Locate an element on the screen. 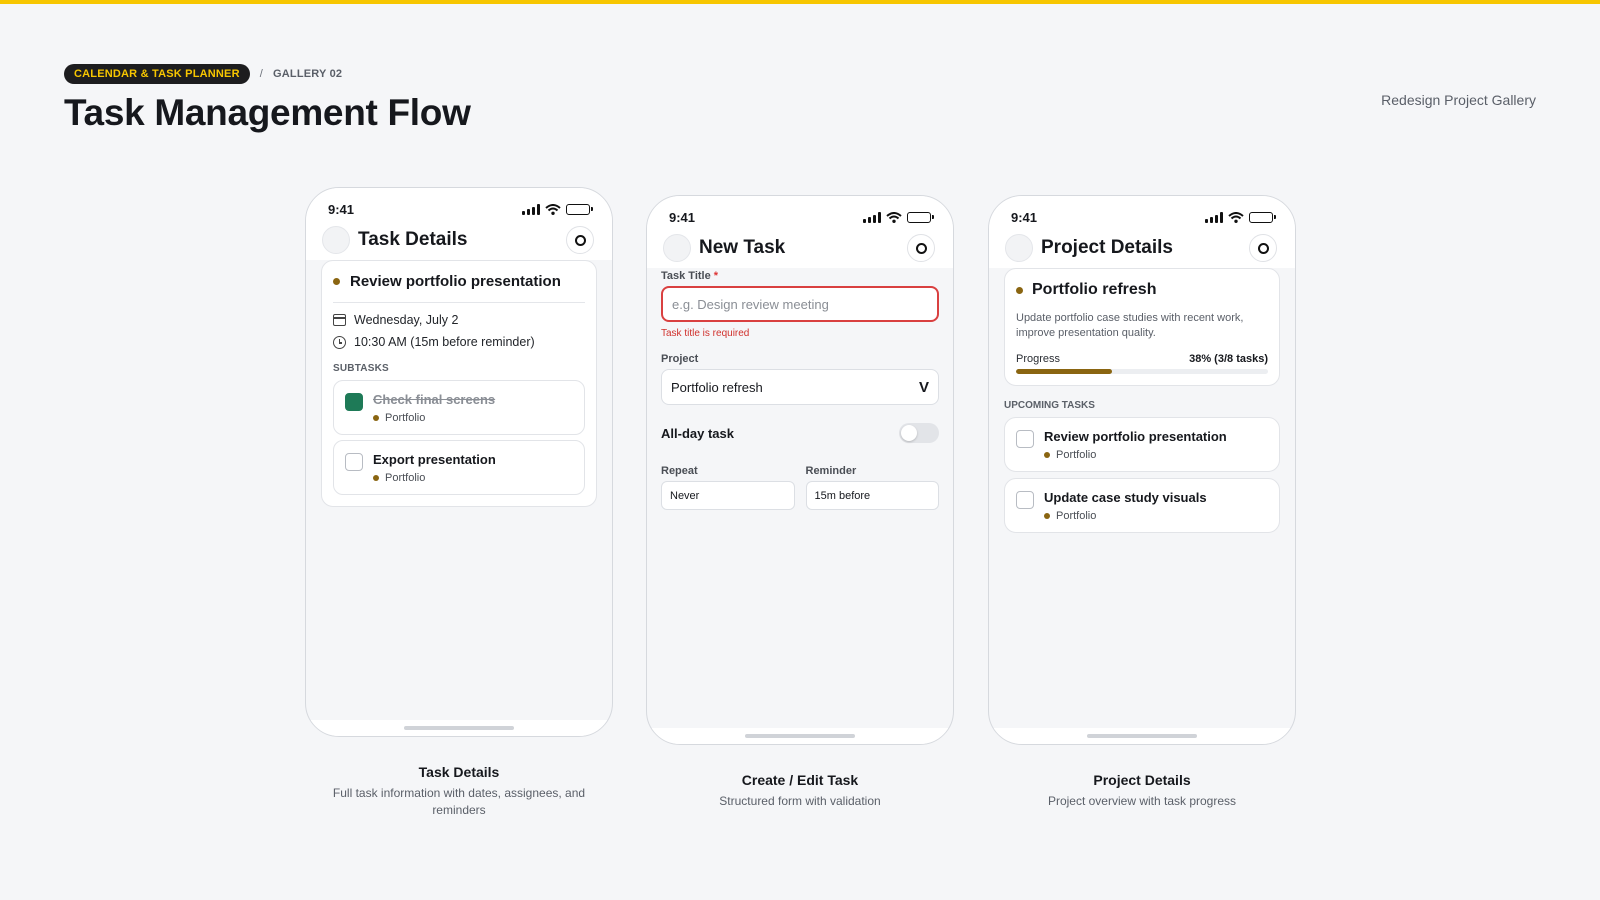 The height and width of the screenshot is (900, 1600). nav-bar: Project Details is located at coordinates (1142, 246).